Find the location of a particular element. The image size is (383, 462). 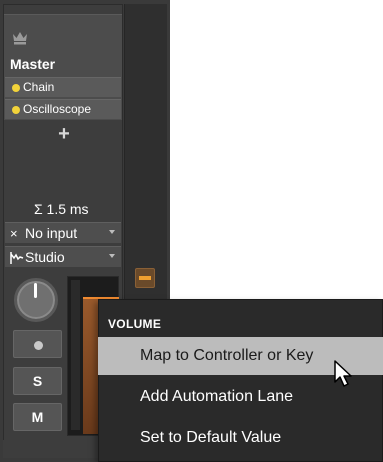

solo-button: S is located at coordinates (37, 381).